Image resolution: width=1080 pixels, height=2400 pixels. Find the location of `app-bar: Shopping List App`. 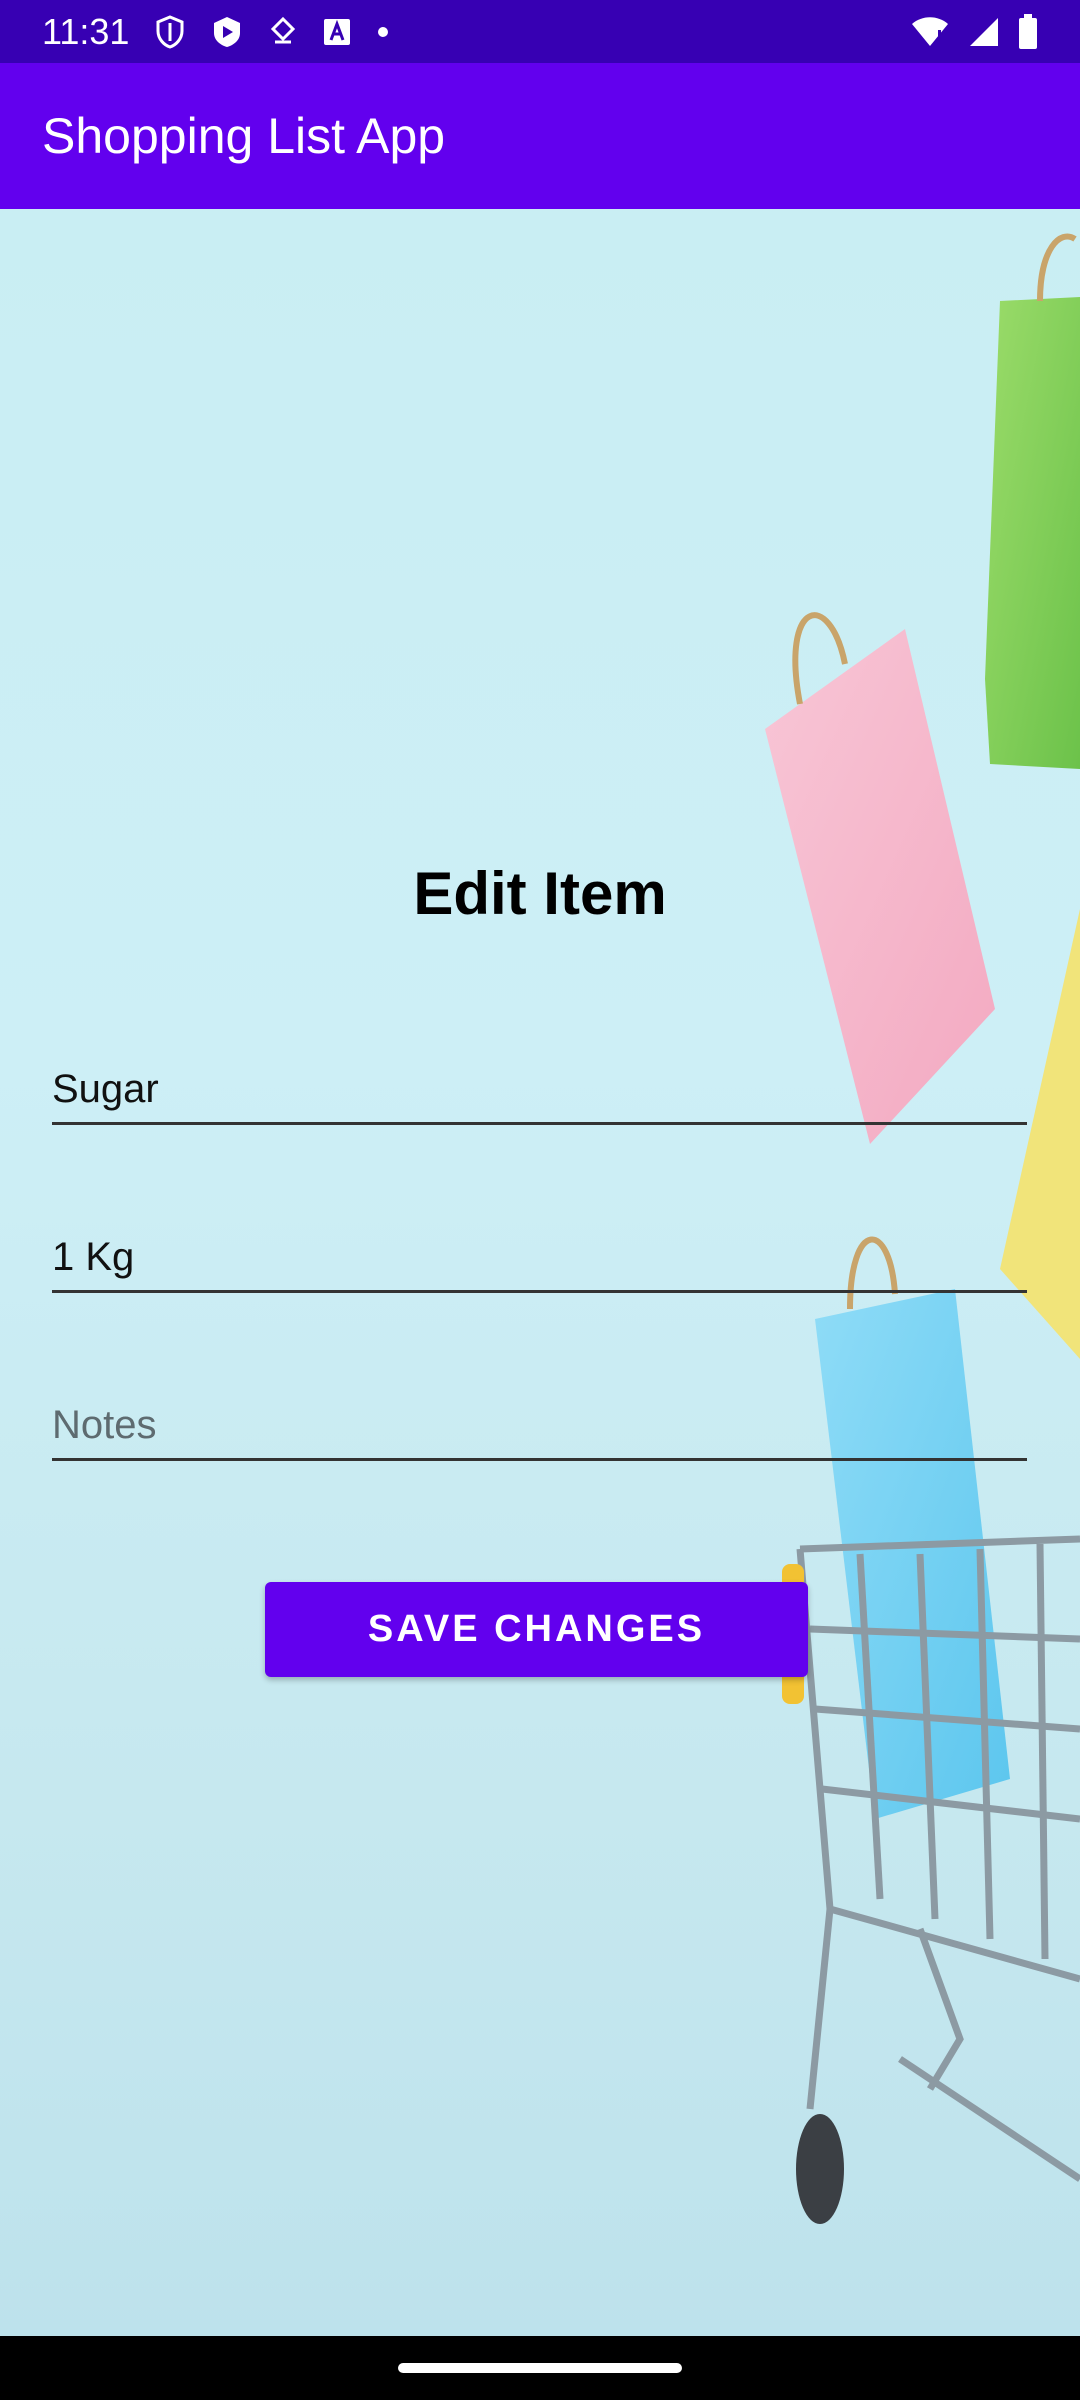

app-bar: Shopping List App is located at coordinates (540, 136).